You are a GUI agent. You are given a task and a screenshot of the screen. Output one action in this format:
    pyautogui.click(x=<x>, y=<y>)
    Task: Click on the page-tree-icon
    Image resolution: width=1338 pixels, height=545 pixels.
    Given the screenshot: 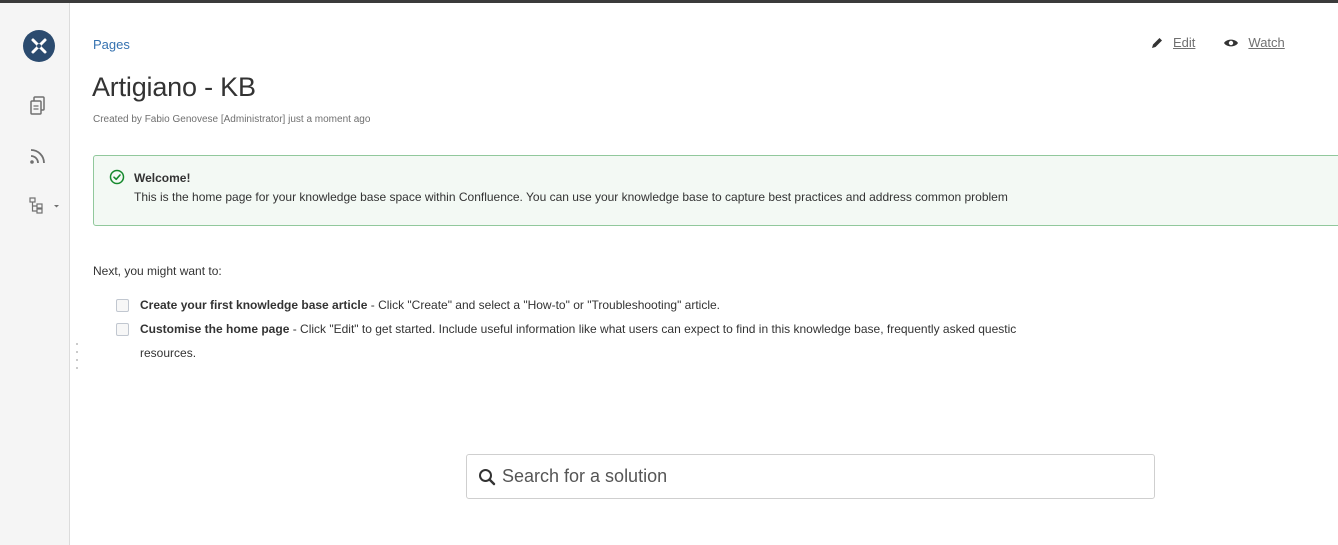 What is the action you would take?
    pyautogui.click(x=46, y=206)
    